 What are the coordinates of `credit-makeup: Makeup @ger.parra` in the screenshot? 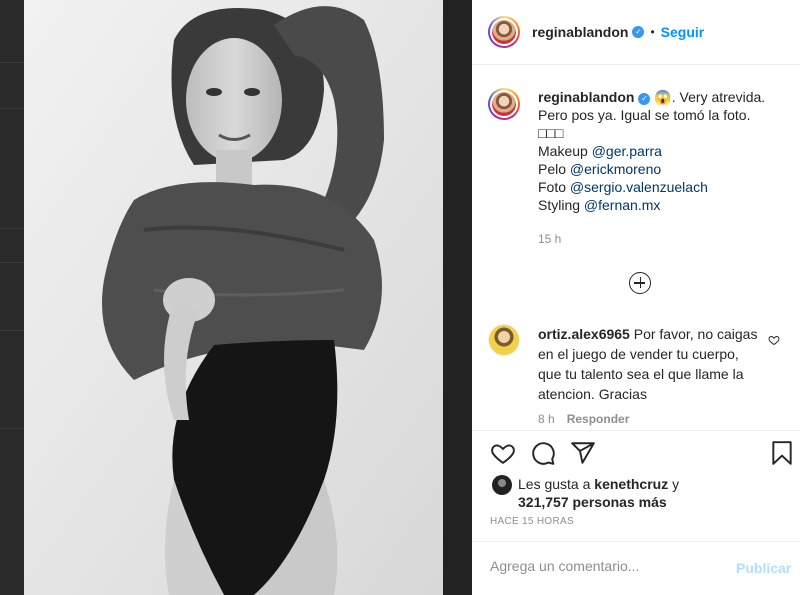 It's located at (600, 151).